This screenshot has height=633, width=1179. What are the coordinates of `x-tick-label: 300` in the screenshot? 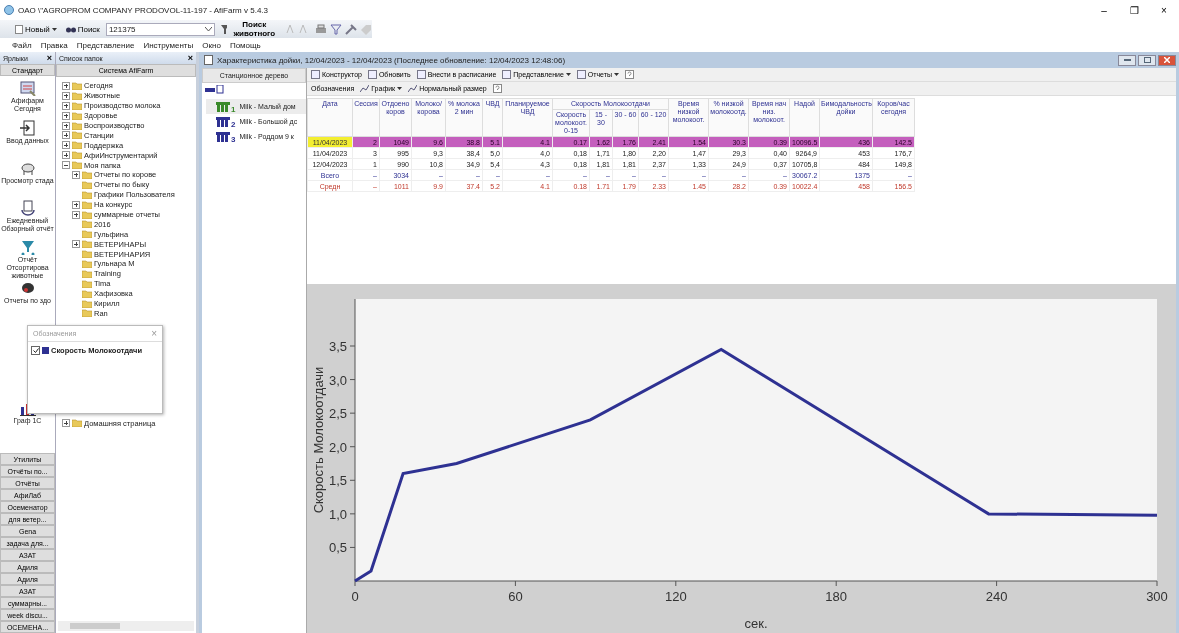 It's located at (1157, 596).